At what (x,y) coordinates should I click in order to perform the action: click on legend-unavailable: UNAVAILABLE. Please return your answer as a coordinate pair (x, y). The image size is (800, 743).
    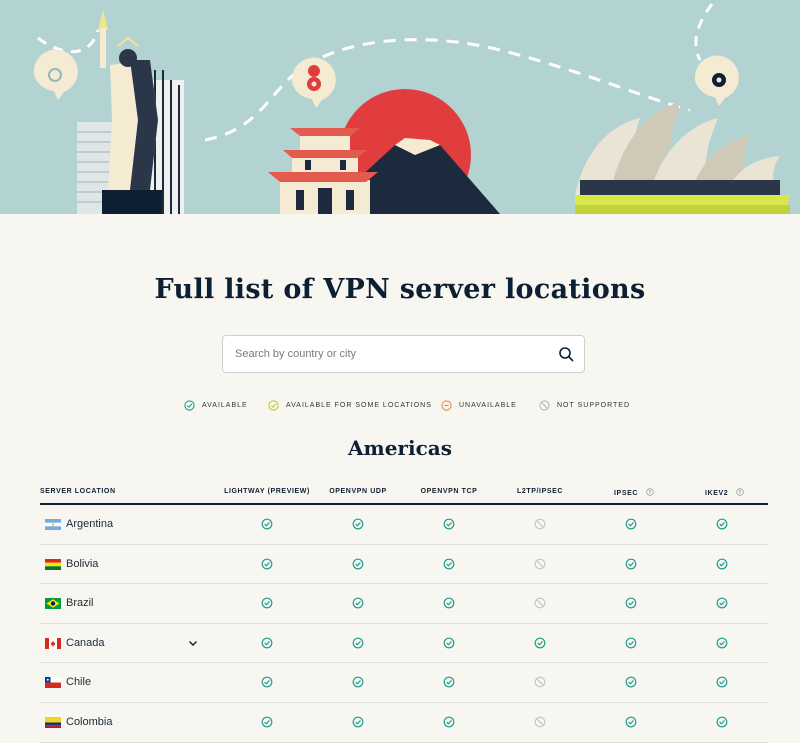
    Looking at the image, I should click on (479, 405).